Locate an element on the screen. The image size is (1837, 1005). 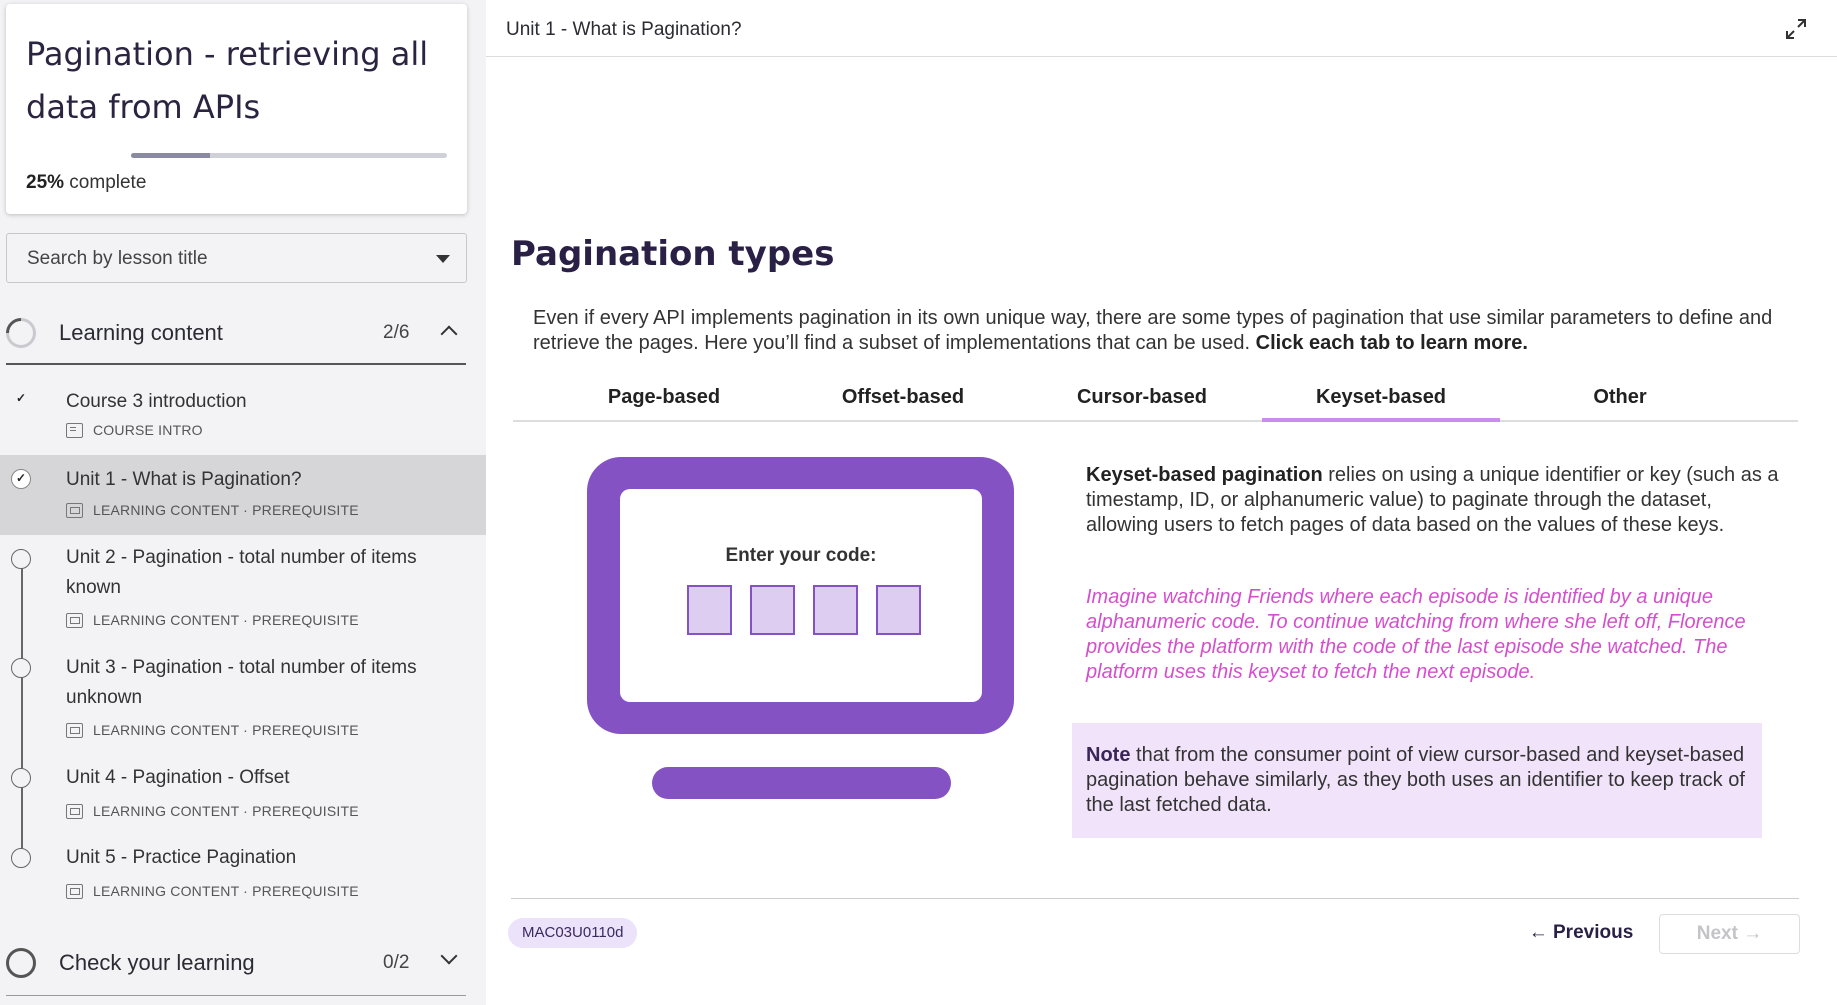
tab-page-based: Page-based is located at coordinates (664, 404).